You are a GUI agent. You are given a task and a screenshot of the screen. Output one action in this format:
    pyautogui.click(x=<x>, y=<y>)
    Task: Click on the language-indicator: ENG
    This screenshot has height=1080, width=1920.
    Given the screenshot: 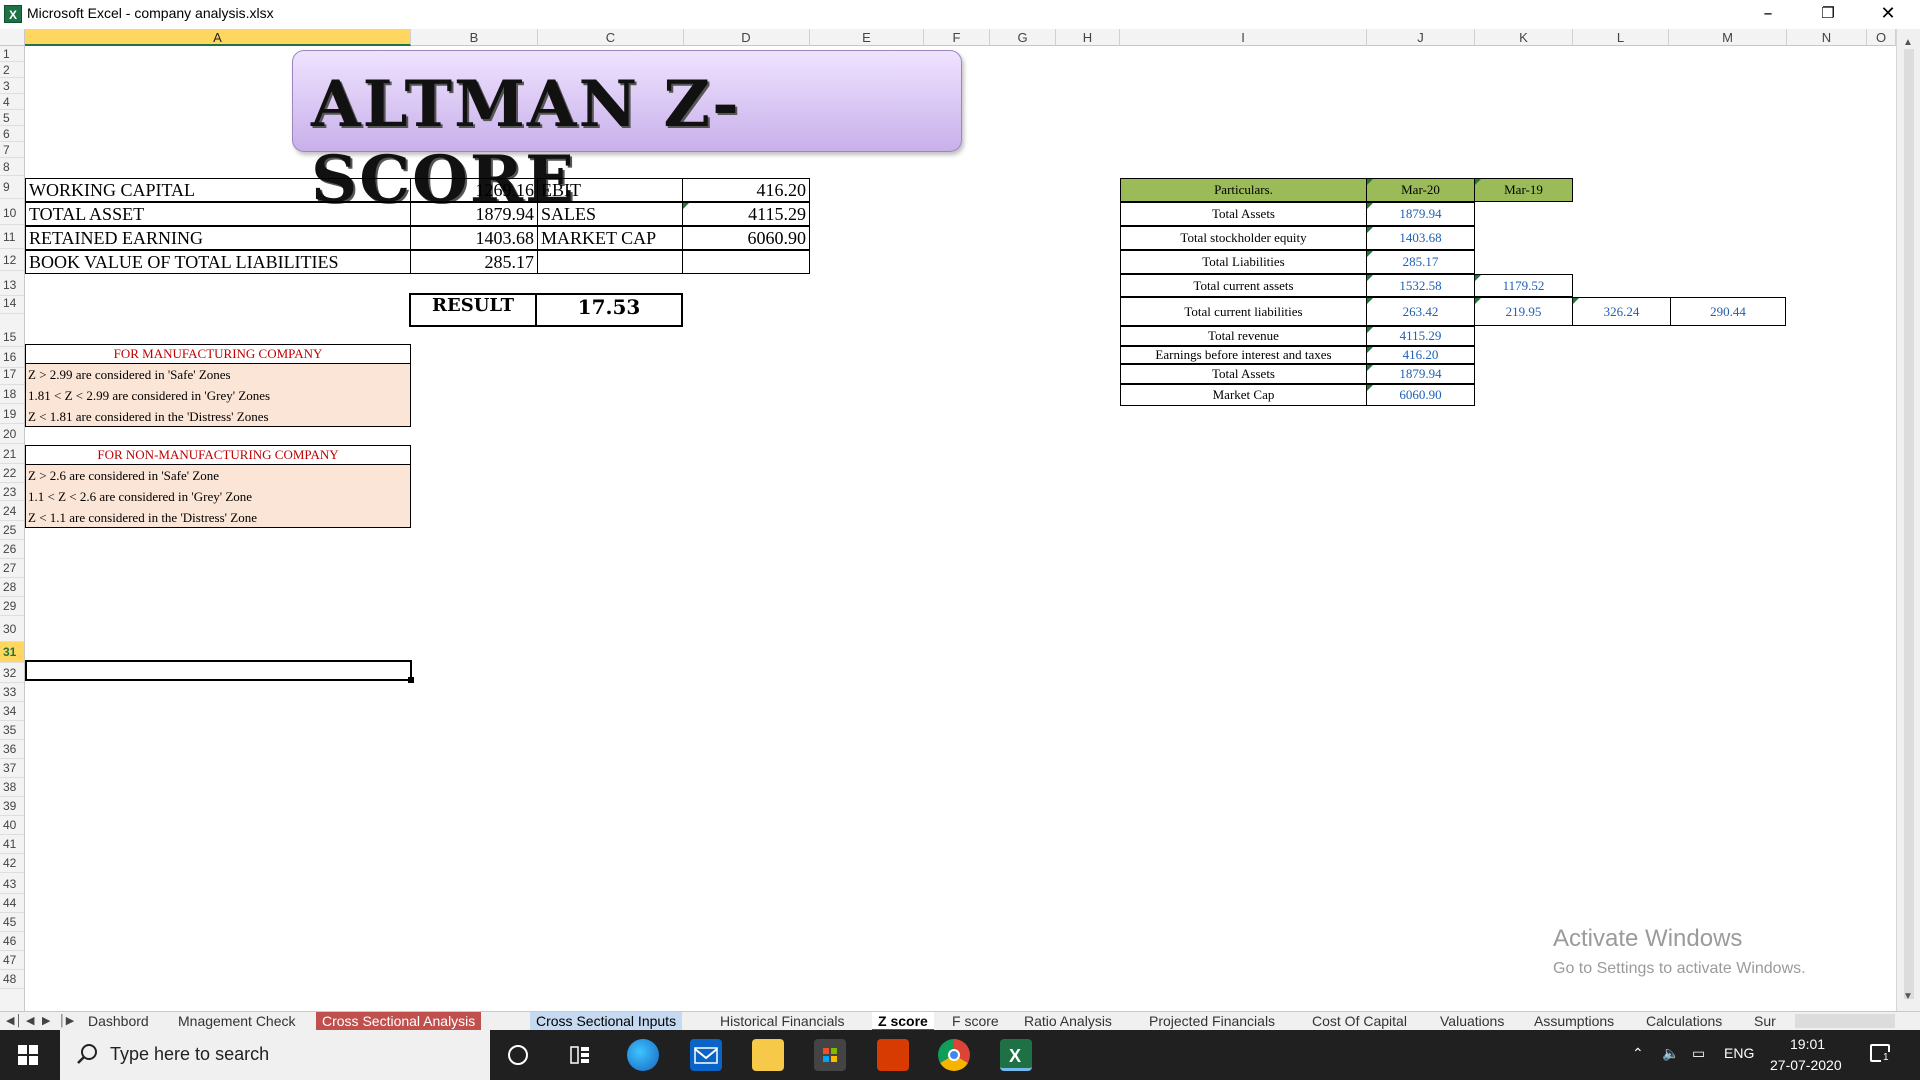 What is the action you would take?
    pyautogui.click(x=1739, y=1053)
    